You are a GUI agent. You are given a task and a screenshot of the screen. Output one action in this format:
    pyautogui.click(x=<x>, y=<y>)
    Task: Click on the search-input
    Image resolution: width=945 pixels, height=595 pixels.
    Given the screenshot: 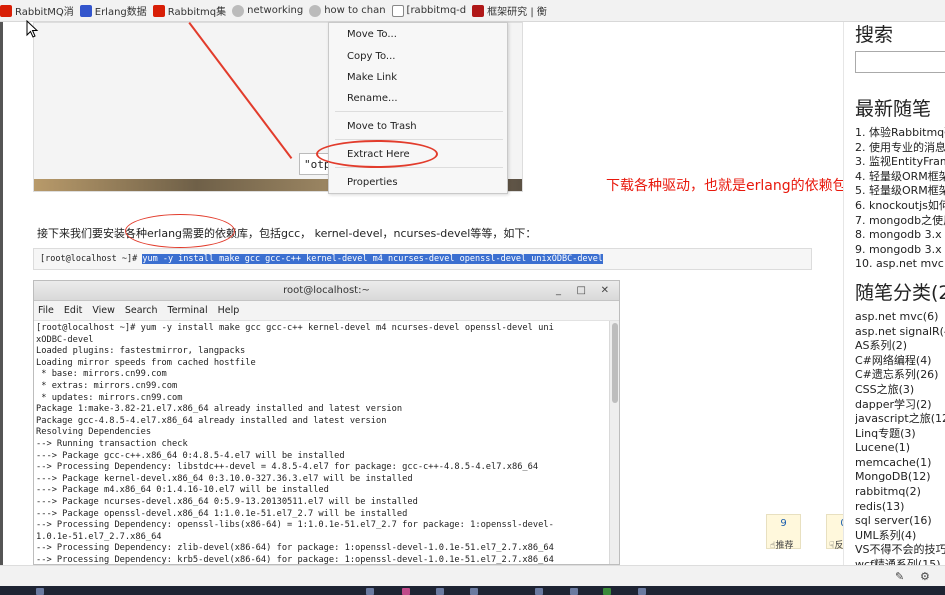 What is the action you would take?
    pyautogui.click(x=900, y=62)
    